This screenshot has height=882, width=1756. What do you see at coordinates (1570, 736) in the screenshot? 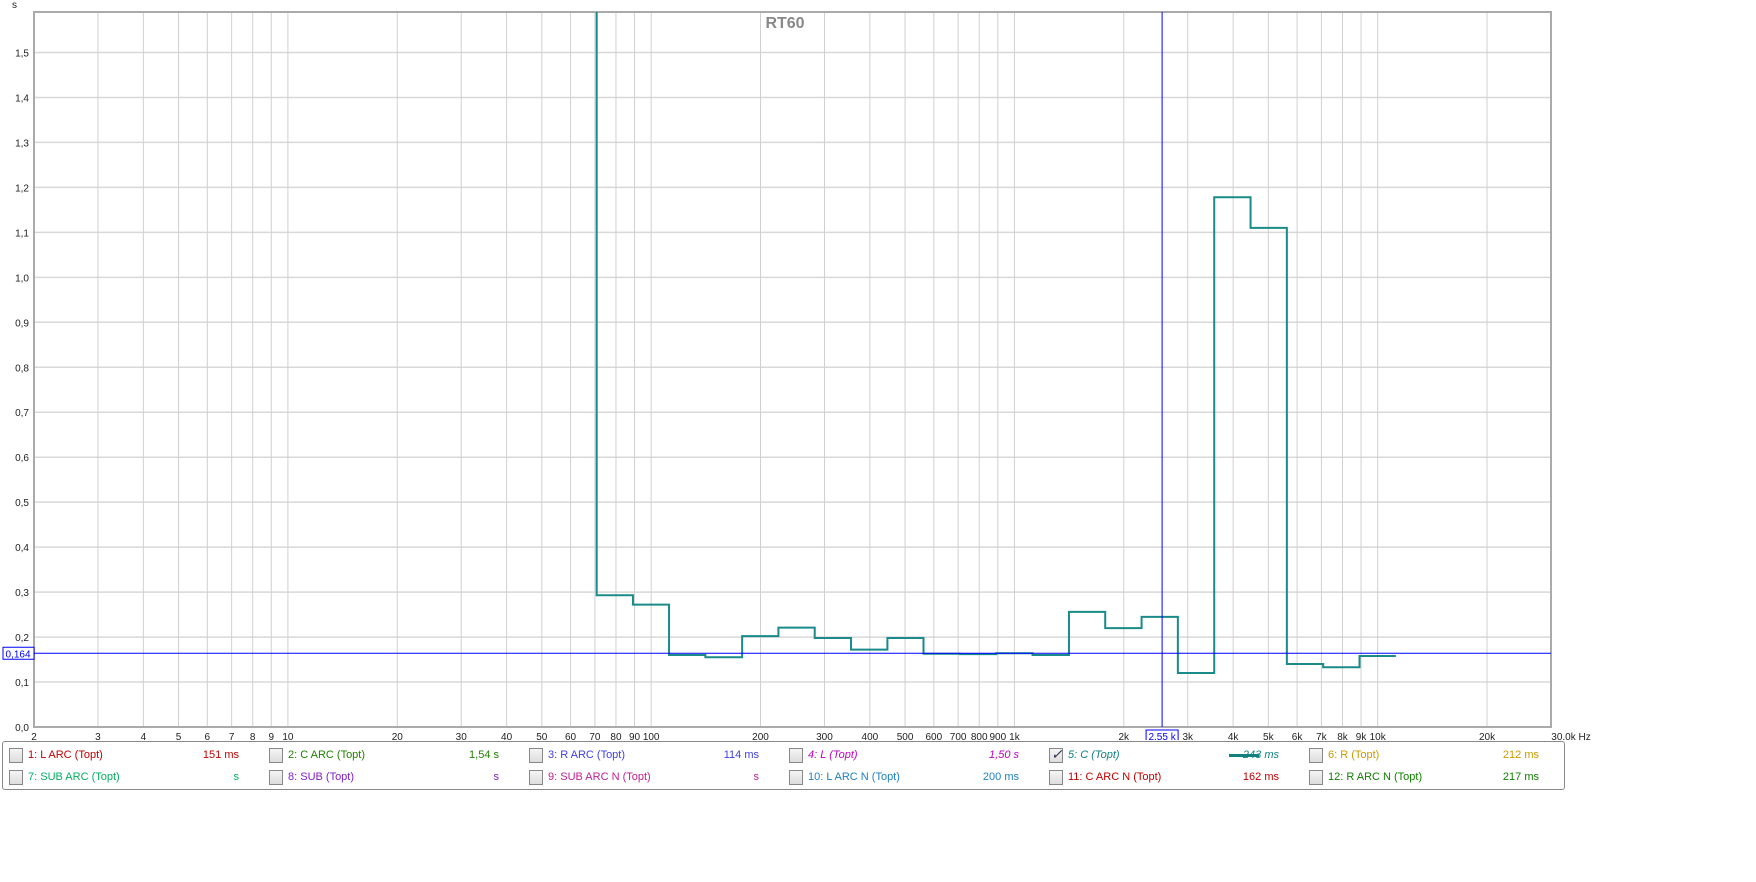
I see `x-tick-label: 30,0k Hz` at bounding box center [1570, 736].